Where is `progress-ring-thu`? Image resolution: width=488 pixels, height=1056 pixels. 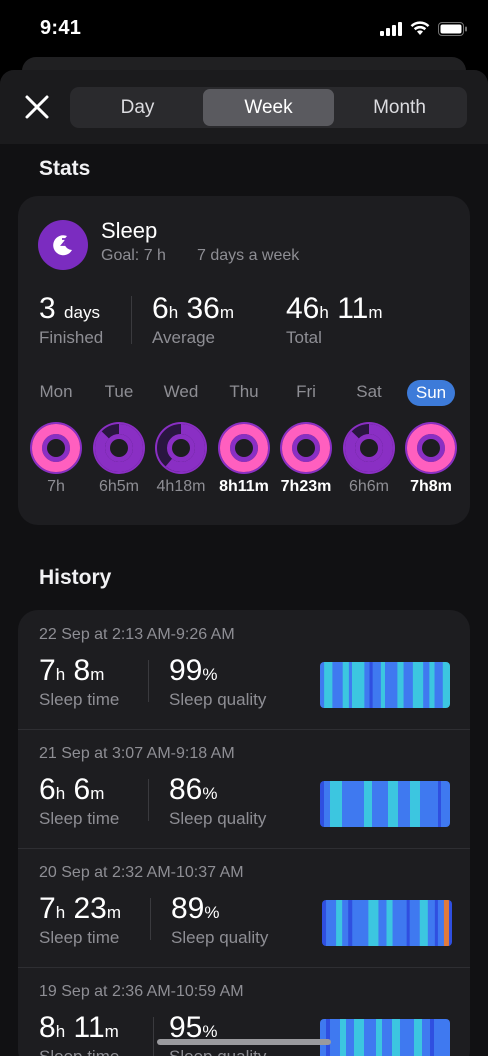 progress-ring-thu is located at coordinates (244, 448).